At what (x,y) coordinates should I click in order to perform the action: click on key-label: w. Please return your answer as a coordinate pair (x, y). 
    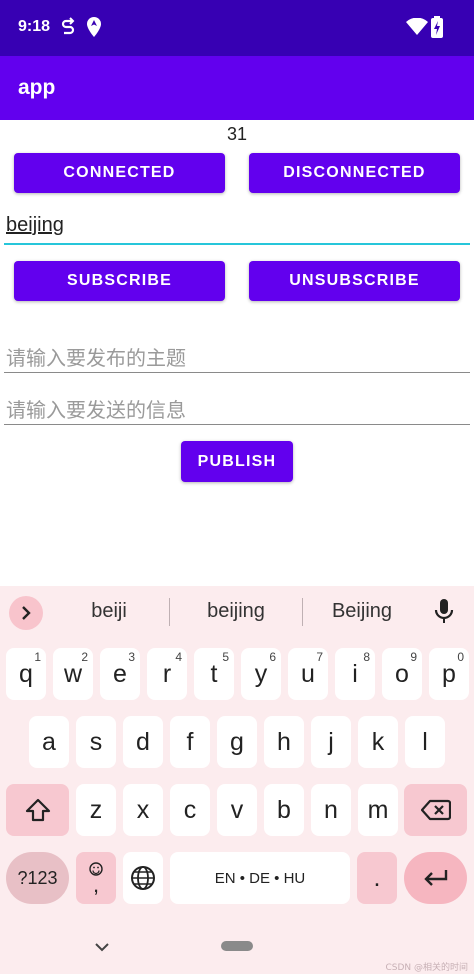
    Looking at the image, I should click on (73, 673).